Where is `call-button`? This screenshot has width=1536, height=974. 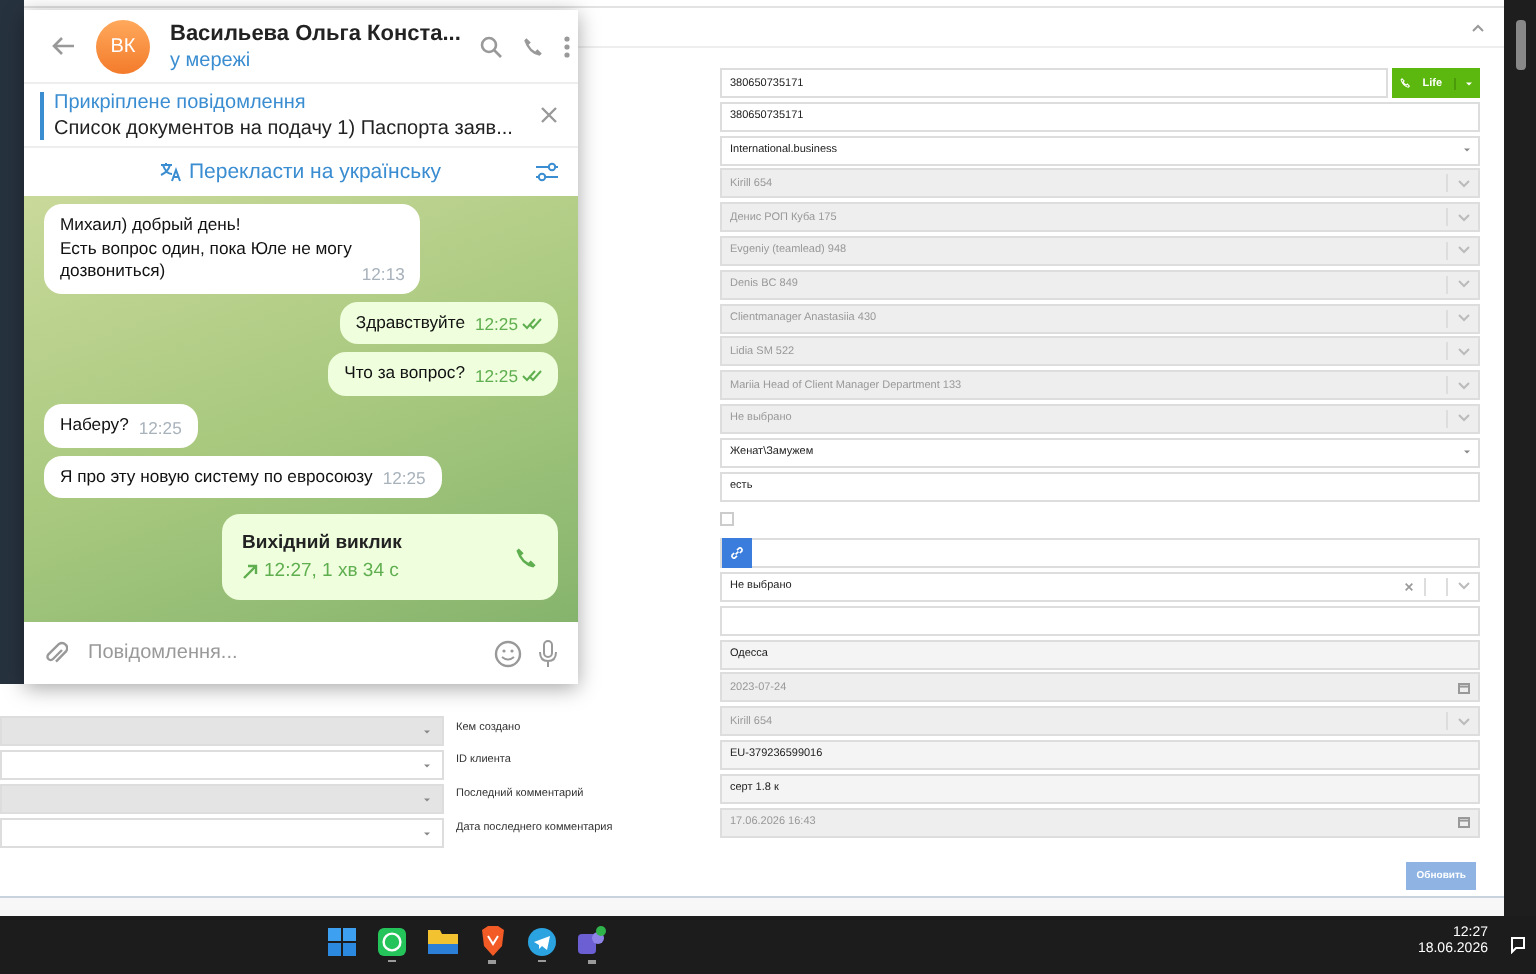 call-button is located at coordinates (533, 46).